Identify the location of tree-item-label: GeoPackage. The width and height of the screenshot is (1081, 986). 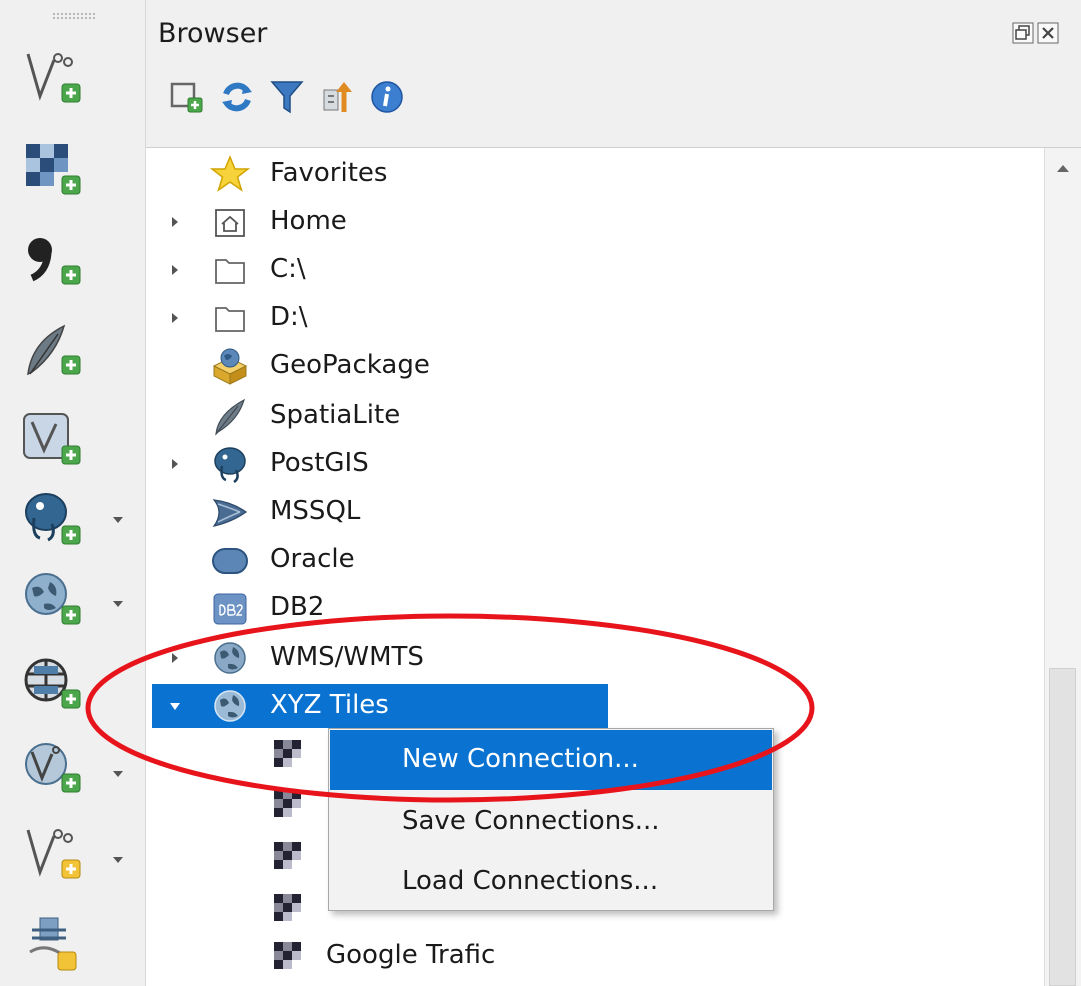
(350, 365).